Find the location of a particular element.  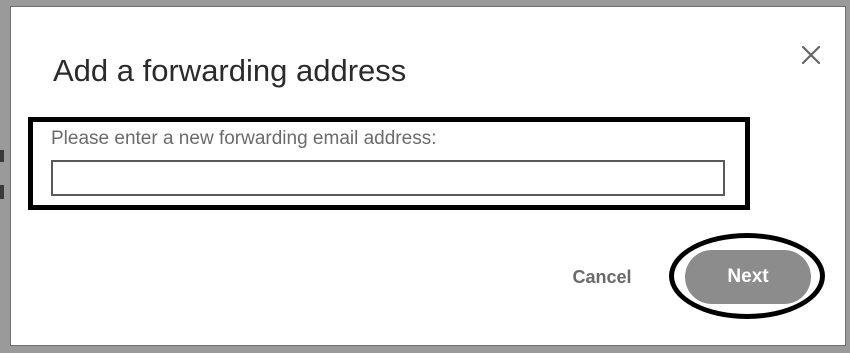

close-icon is located at coordinates (811, 55).